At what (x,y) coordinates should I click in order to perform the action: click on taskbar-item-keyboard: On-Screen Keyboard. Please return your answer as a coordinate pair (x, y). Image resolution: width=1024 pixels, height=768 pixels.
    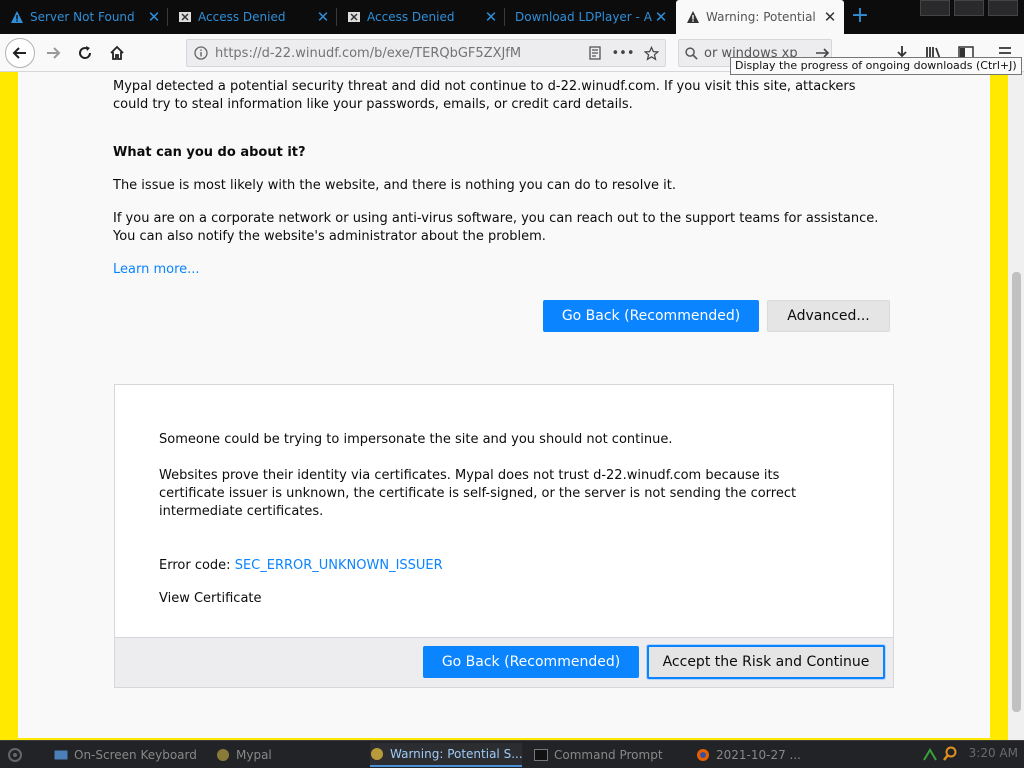
    Looking at the image, I should click on (129, 755).